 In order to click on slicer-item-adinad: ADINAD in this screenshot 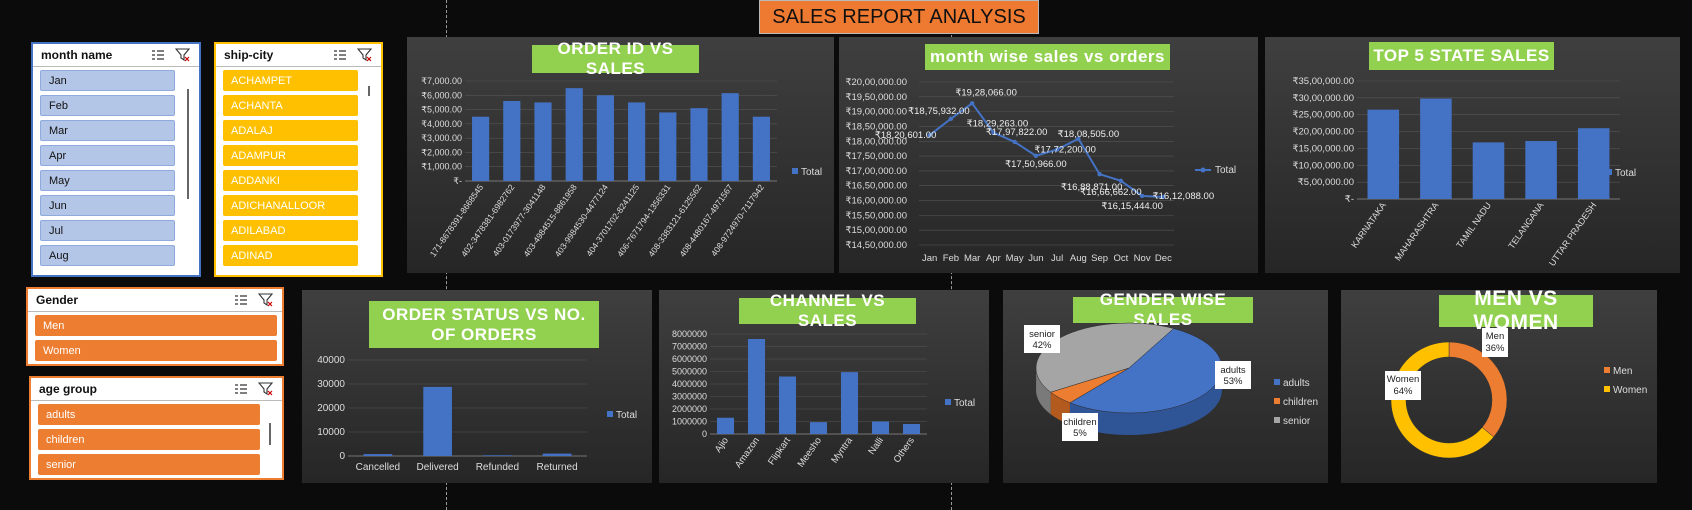, I will do `click(290, 255)`.